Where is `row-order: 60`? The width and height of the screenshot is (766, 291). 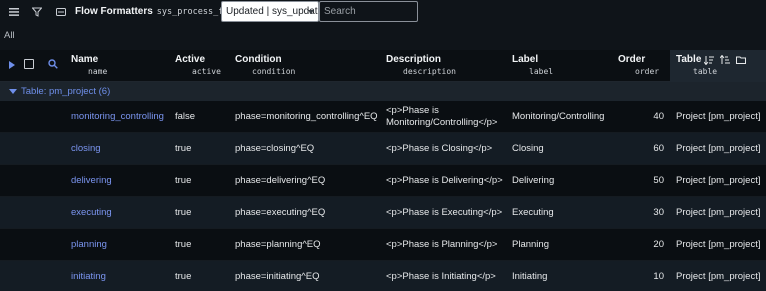
row-order: 60 is located at coordinates (658, 148).